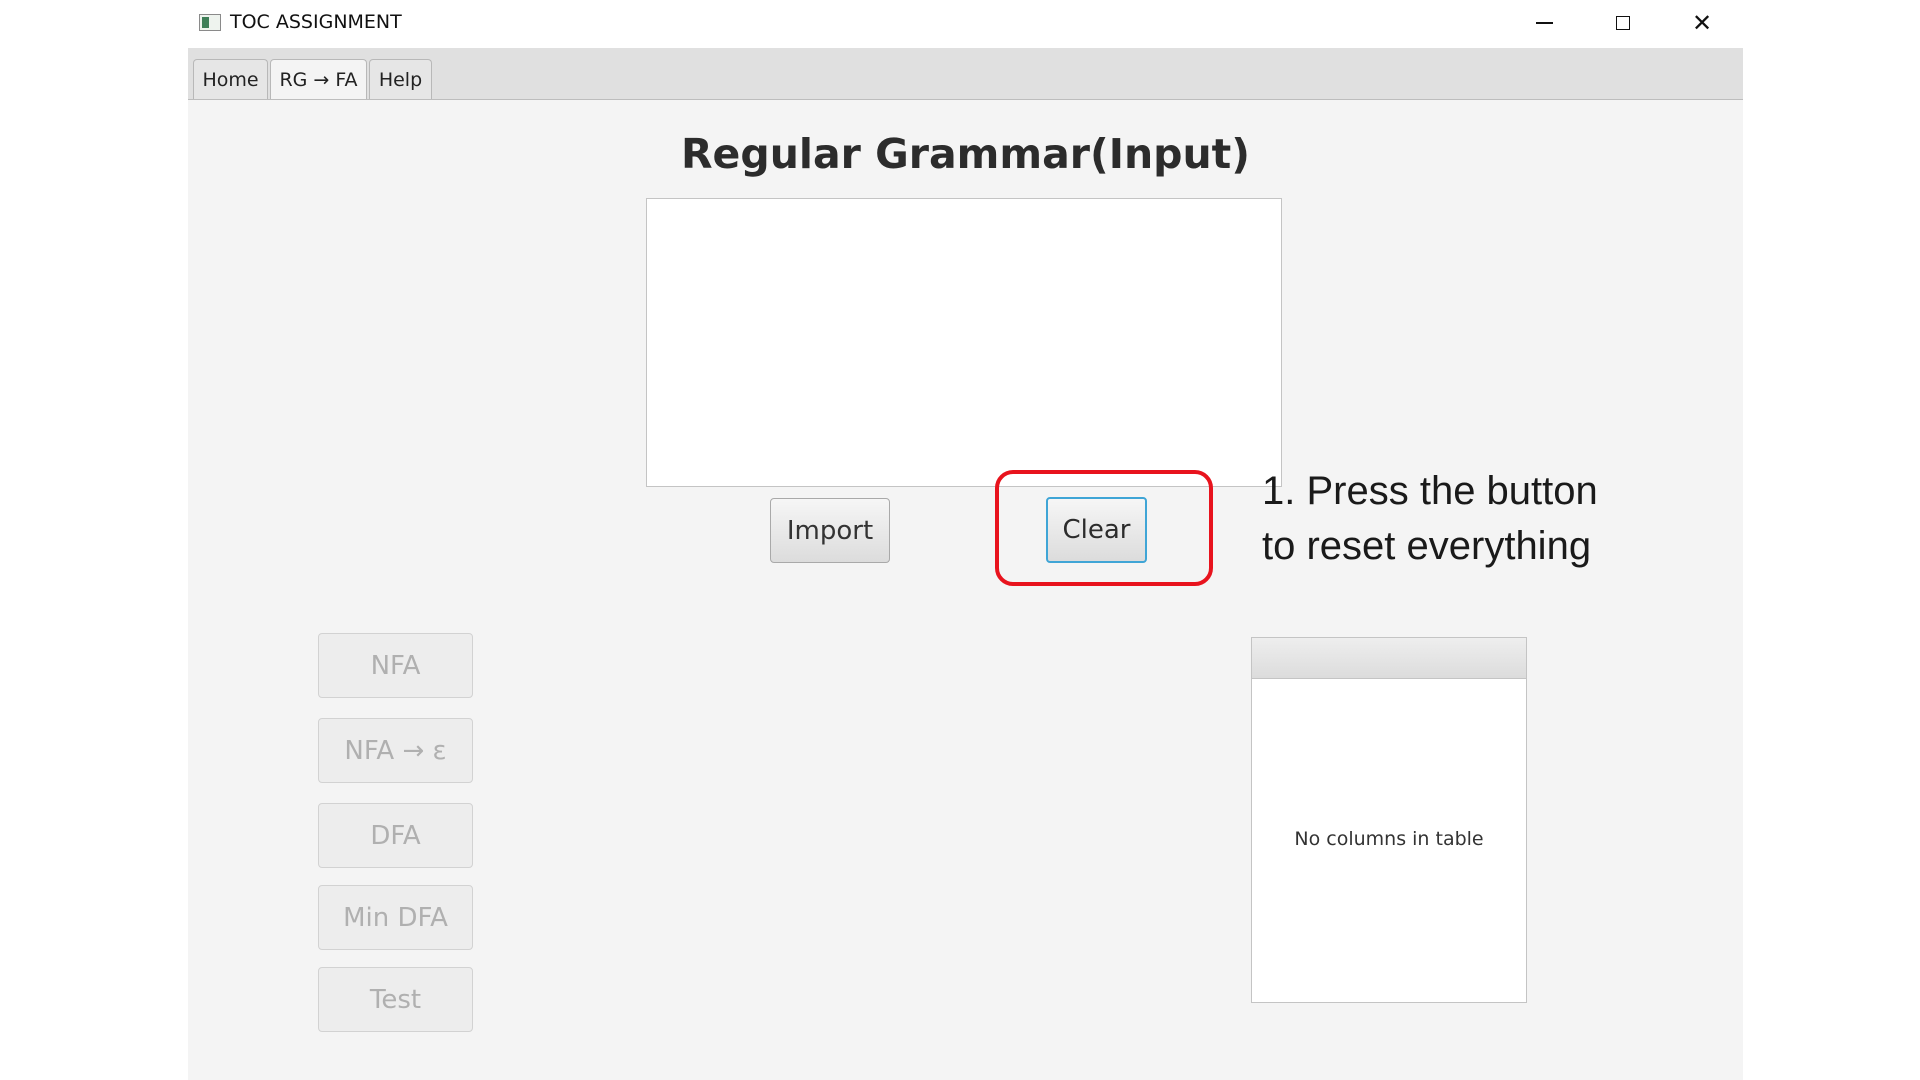 This screenshot has height=1080, width=1920. I want to click on maximize-button, so click(1623, 23).